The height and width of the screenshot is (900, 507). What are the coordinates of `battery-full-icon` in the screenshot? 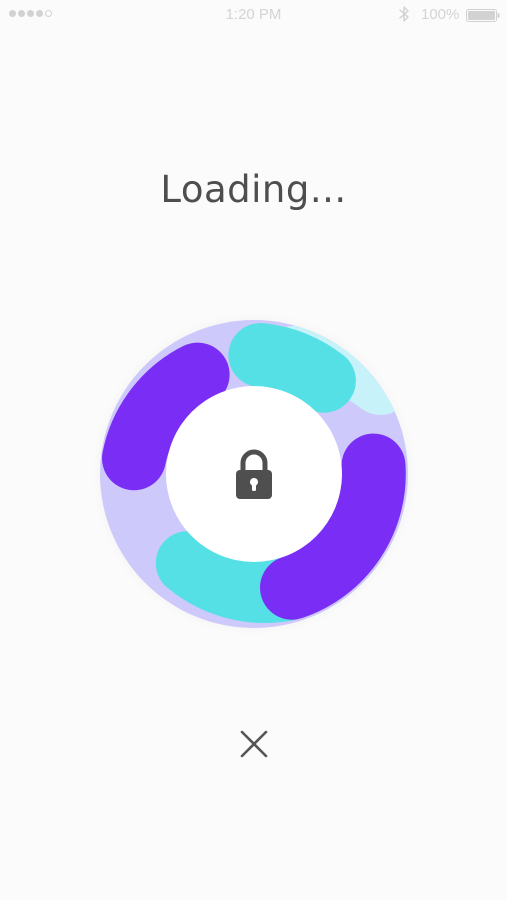 It's located at (483, 15).